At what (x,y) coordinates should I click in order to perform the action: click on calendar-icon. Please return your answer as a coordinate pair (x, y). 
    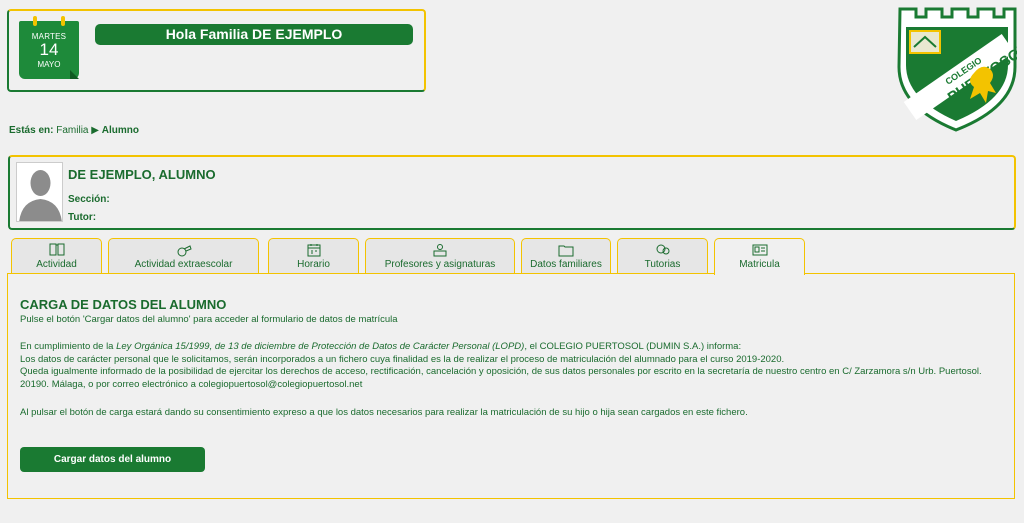
    Looking at the image, I should click on (313, 250).